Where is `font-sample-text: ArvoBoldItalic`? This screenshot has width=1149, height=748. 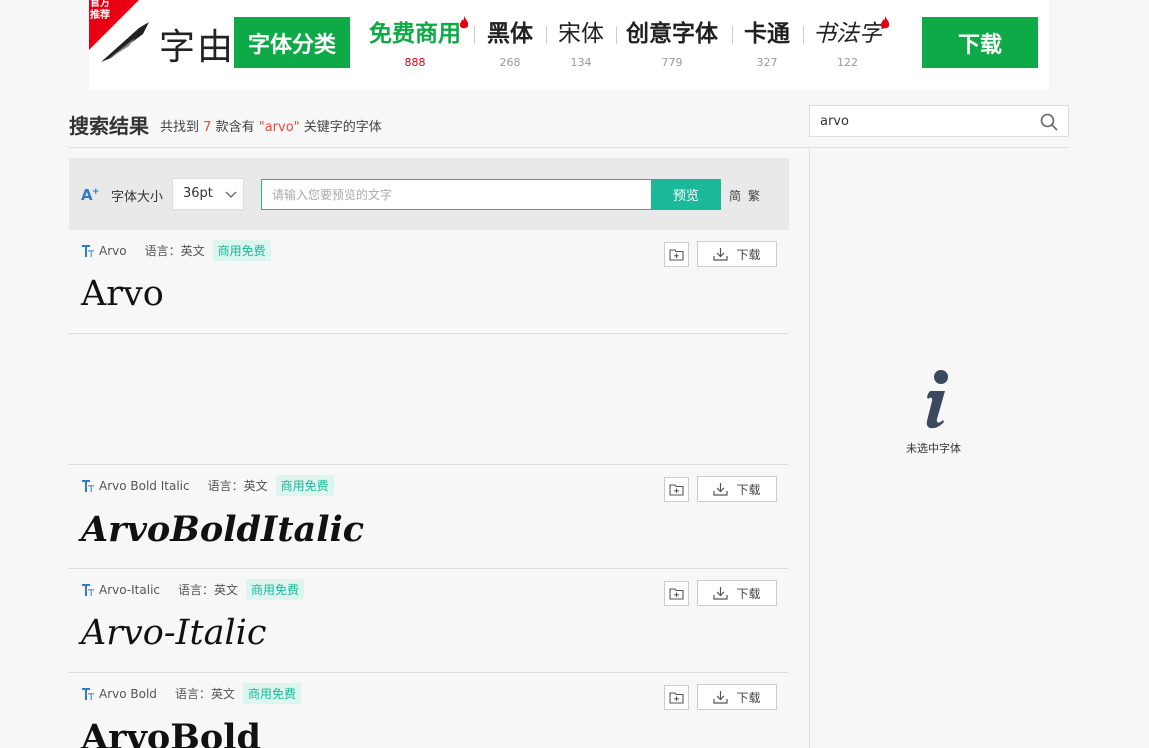
font-sample-text: ArvoBoldItalic is located at coordinates (222, 529).